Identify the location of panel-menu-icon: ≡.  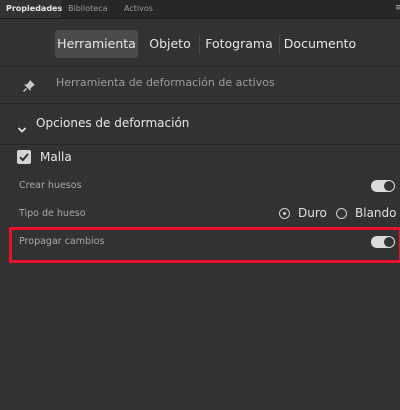
(397, 8).